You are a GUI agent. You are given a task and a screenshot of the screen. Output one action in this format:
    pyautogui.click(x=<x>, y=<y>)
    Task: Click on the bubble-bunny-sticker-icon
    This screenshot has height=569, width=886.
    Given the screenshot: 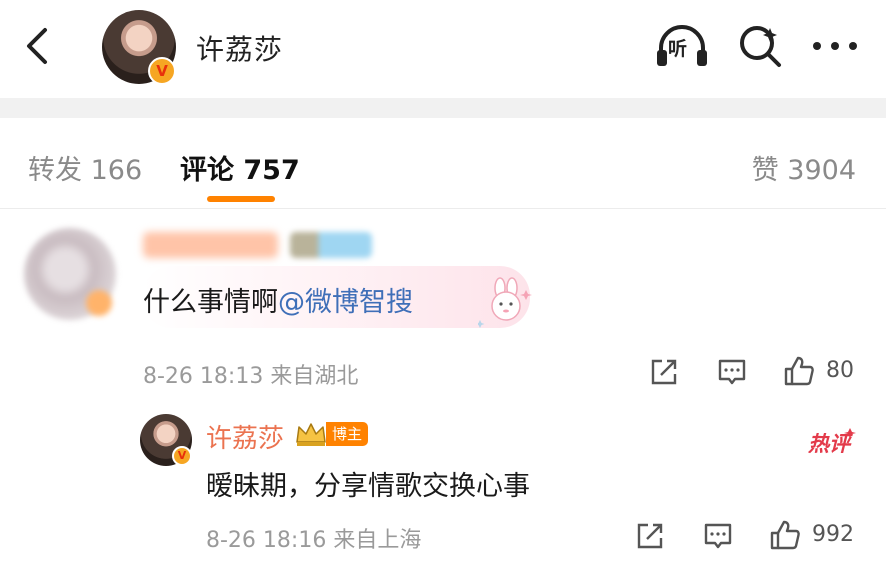 What is the action you would take?
    pyautogui.click(x=505, y=302)
    